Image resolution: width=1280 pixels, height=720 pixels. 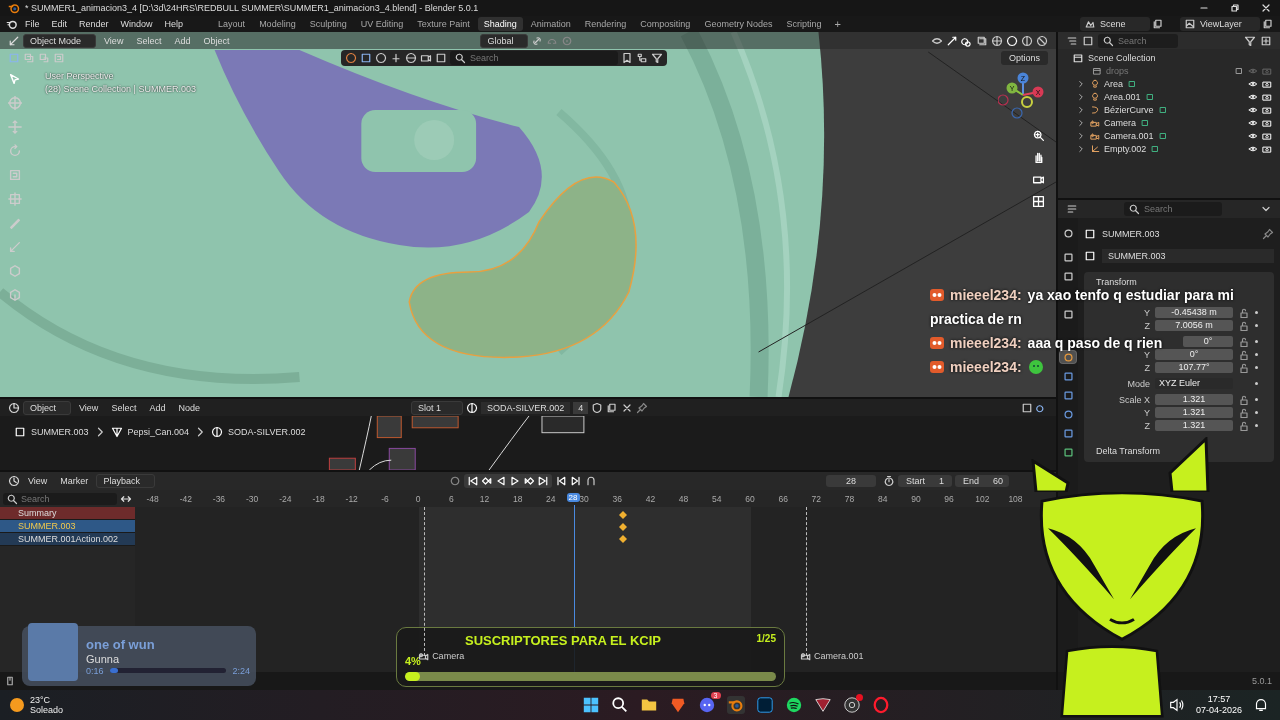 I want to click on new-collection-icon, so click(x=1266, y=40).